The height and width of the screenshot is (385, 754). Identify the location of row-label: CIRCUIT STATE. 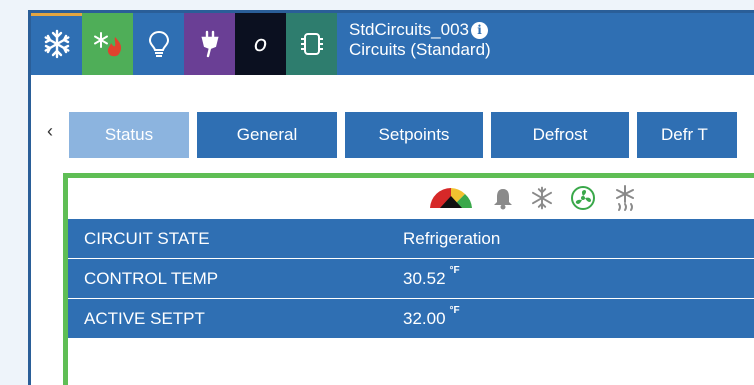
(147, 238).